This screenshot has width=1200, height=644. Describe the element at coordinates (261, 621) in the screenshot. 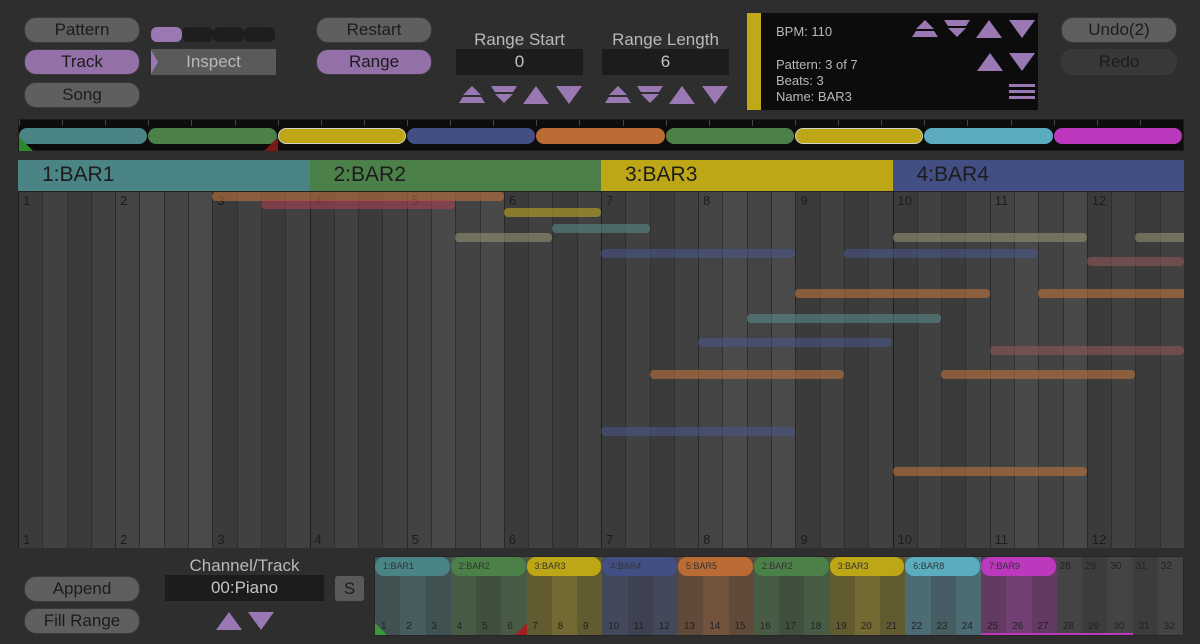

I see `channel-down-icon` at that location.